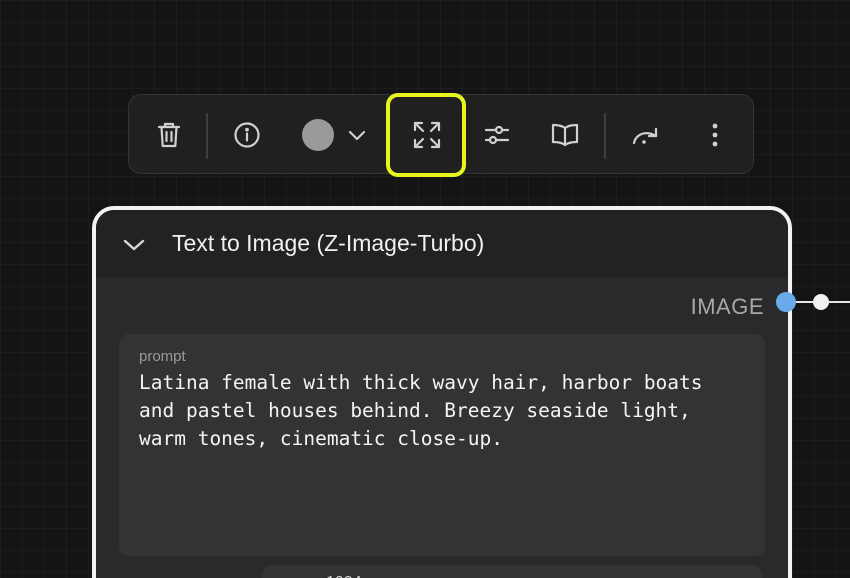 Image resolution: width=850 pixels, height=578 pixels. I want to click on prompt-label: prompt, so click(162, 356).